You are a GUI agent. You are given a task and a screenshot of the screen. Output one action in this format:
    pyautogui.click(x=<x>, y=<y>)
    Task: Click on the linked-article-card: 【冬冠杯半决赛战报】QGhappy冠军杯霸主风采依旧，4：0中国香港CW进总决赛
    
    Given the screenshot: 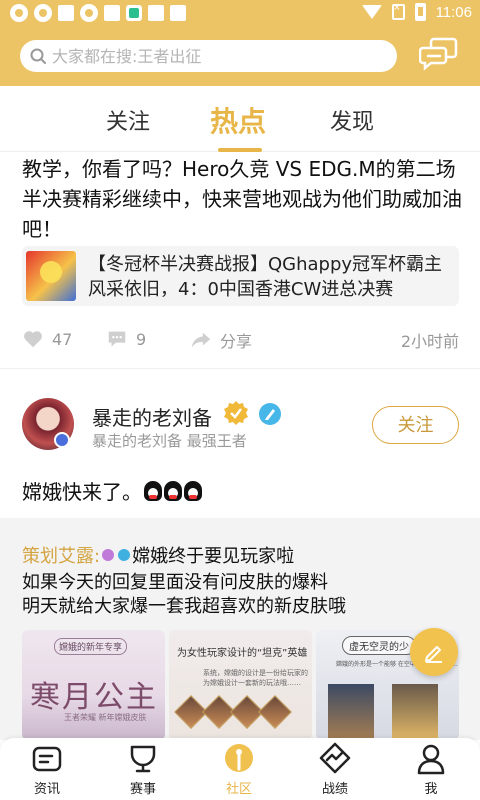 What is the action you would take?
    pyautogui.click(x=240, y=276)
    